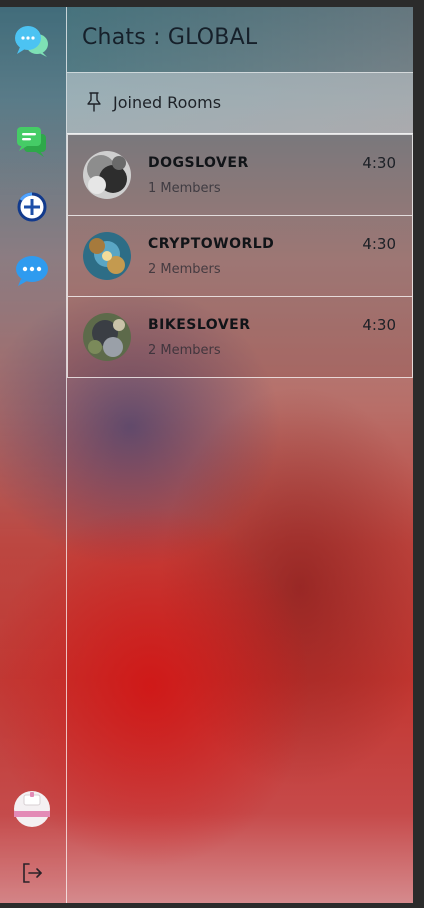 This screenshot has height=908, width=424. What do you see at coordinates (32, 873) in the screenshot?
I see `logout-icon` at bounding box center [32, 873].